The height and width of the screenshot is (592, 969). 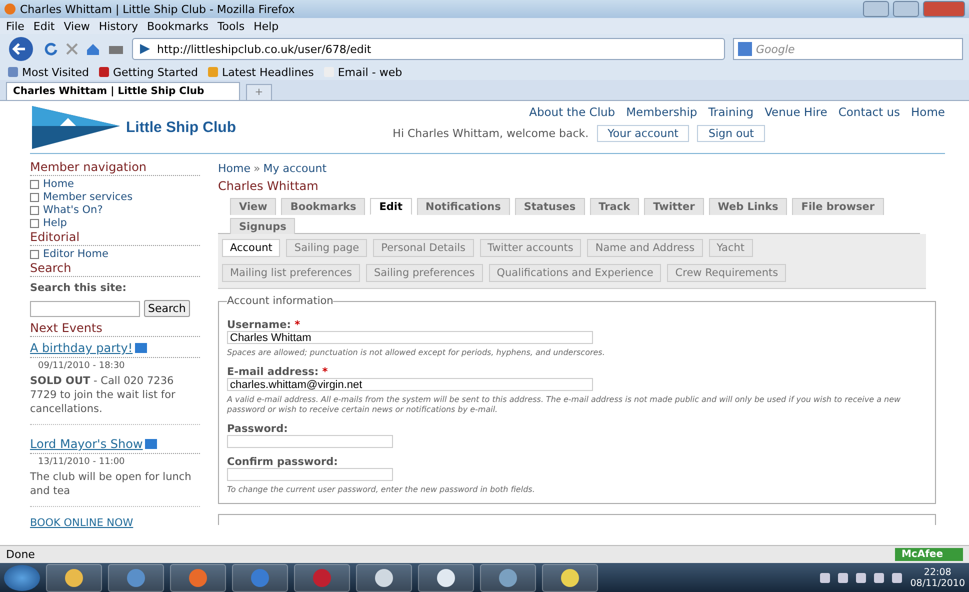 What do you see at coordinates (115, 210) in the screenshot?
I see `sidebar-item: What's On?` at bounding box center [115, 210].